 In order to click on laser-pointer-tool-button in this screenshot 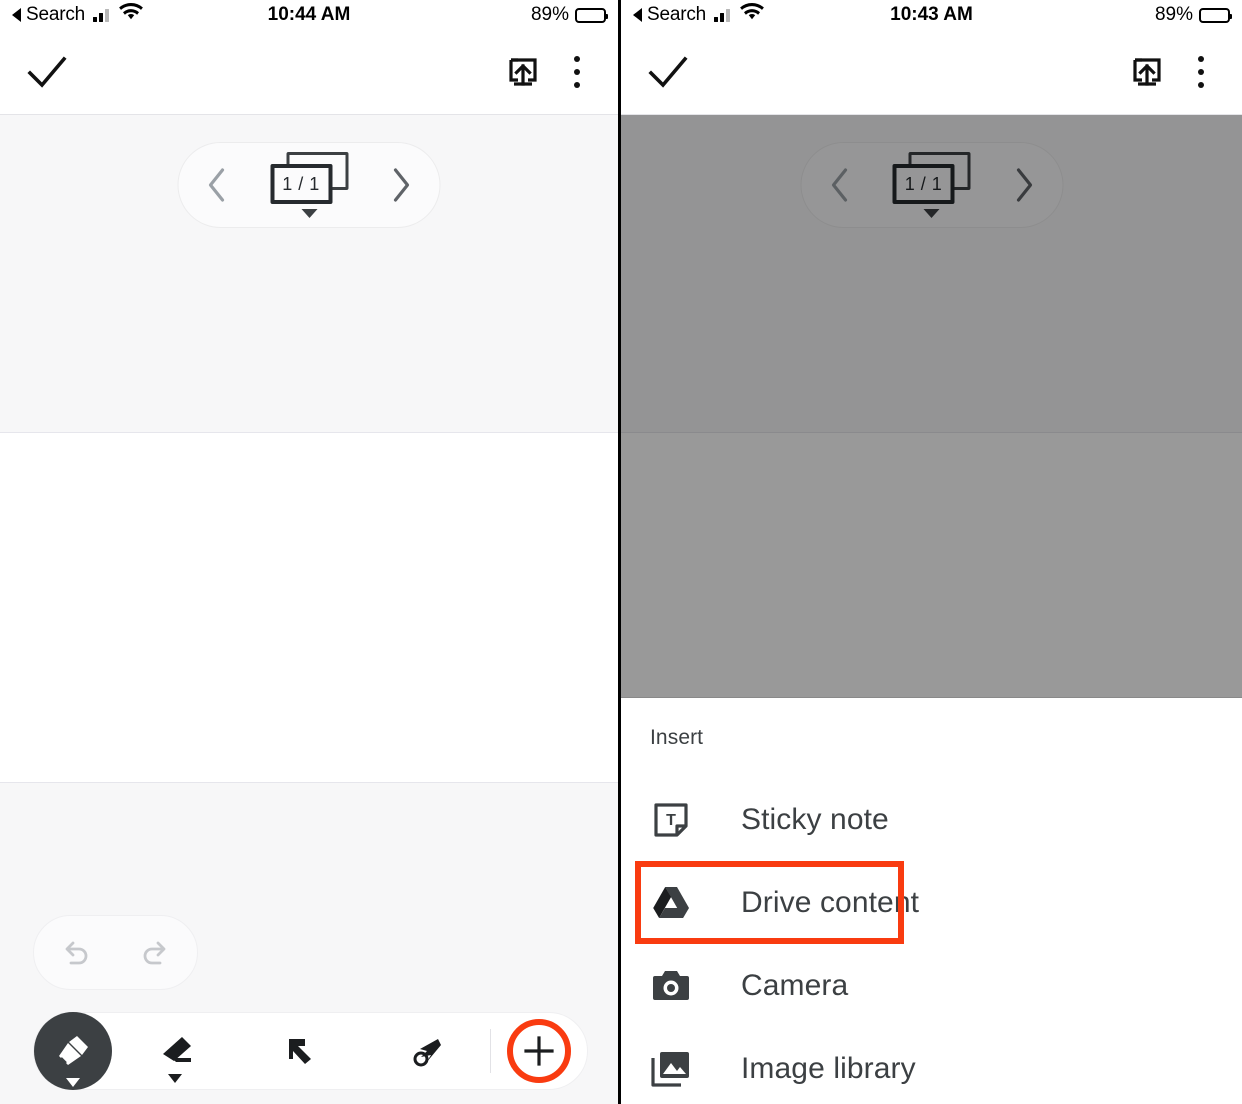, I will do `click(427, 1051)`.